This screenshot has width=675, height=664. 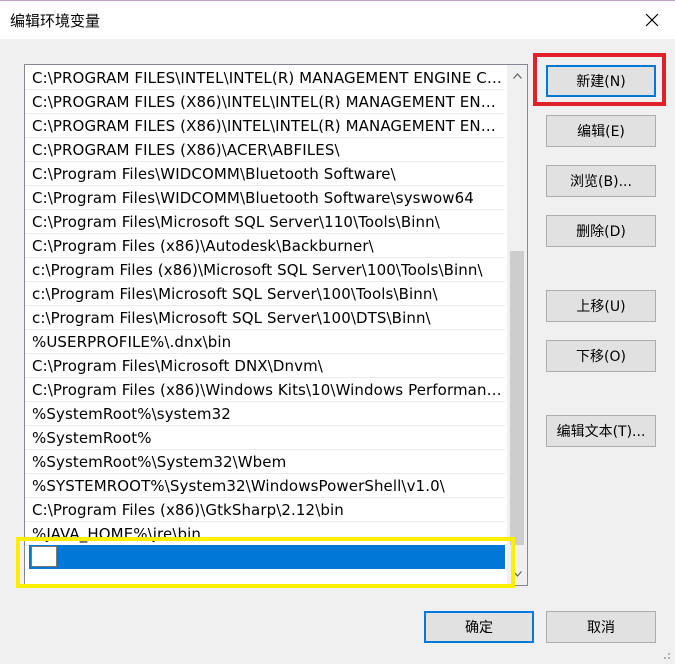 What do you see at coordinates (265, 342) in the screenshot?
I see `path-list-item: %USERPROFILE%\.dnx\bin` at bounding box center [265, 342].